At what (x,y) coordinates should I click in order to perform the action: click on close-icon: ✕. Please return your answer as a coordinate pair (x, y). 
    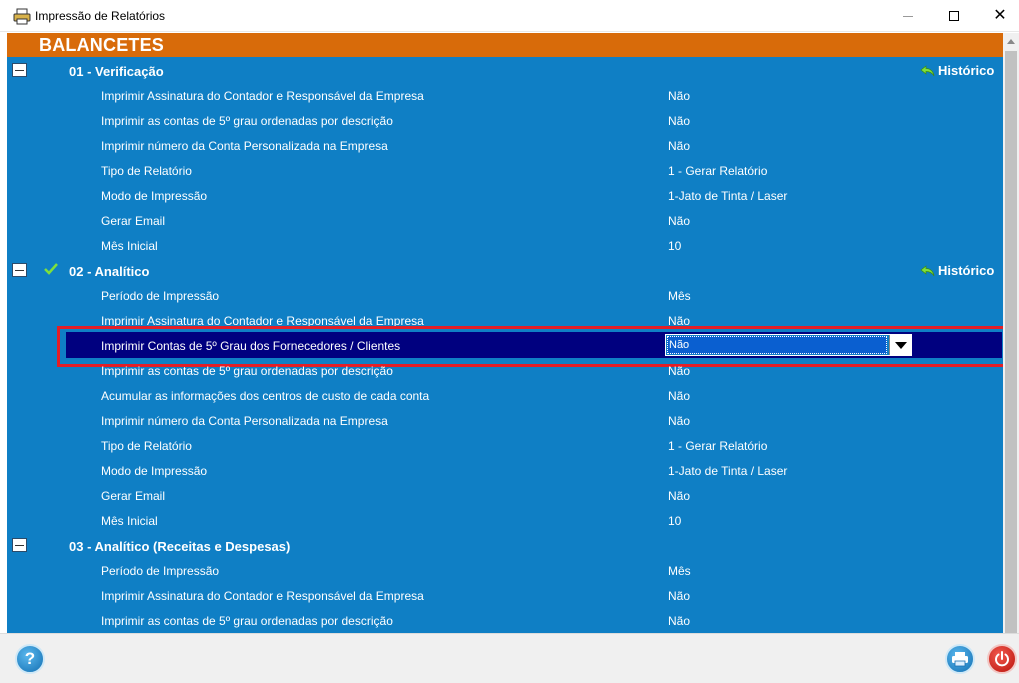
    Looking at the image, I should click on (1000, 15).